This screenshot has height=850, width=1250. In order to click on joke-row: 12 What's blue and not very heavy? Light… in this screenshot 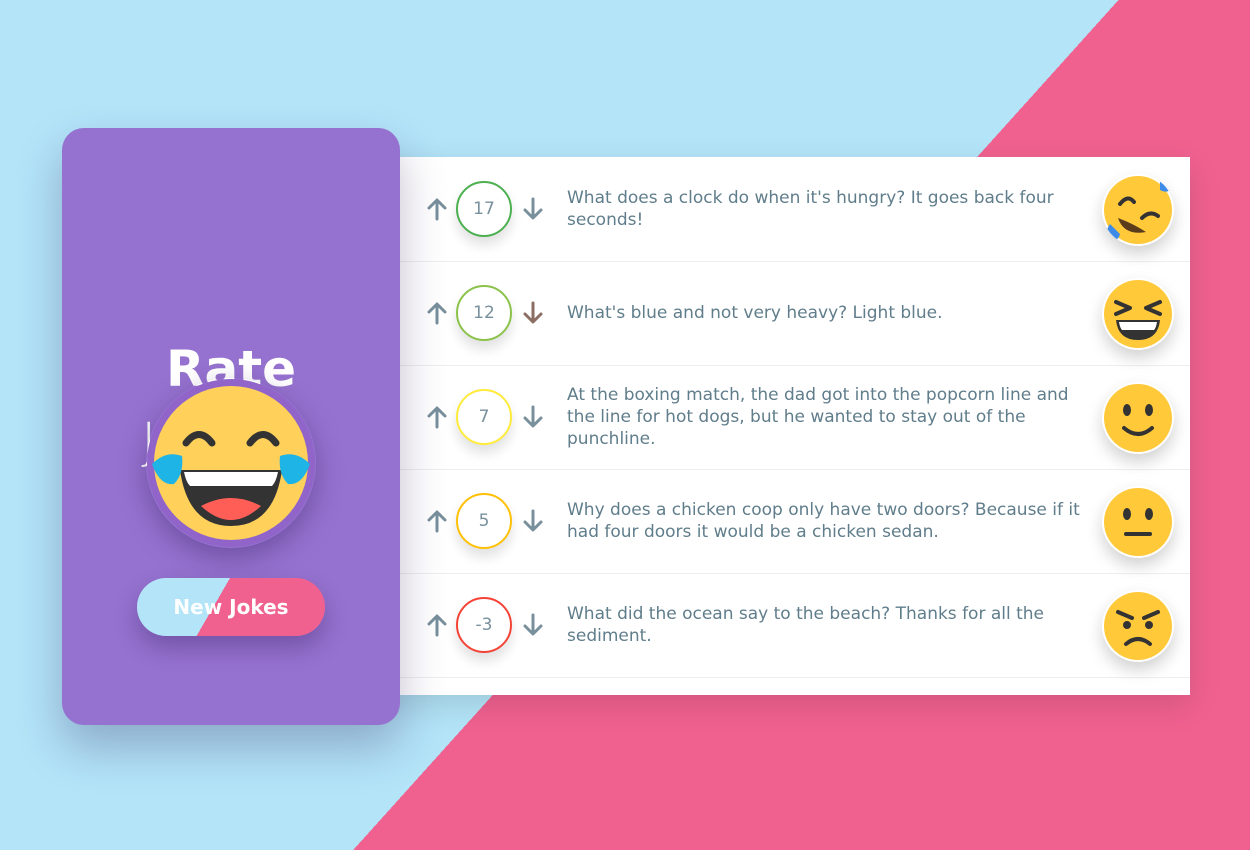, I will do `click(795, 313)`.